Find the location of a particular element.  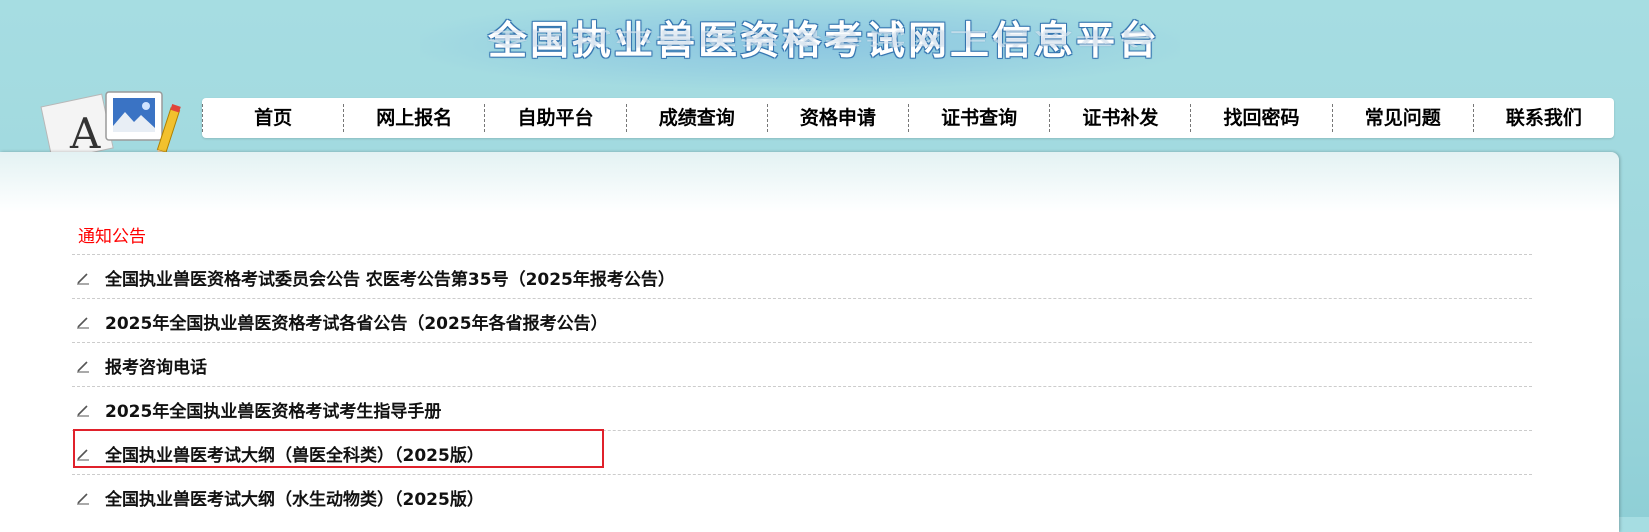

nav-recover-password: 找回密码 is located at coordinates (1260, 118).